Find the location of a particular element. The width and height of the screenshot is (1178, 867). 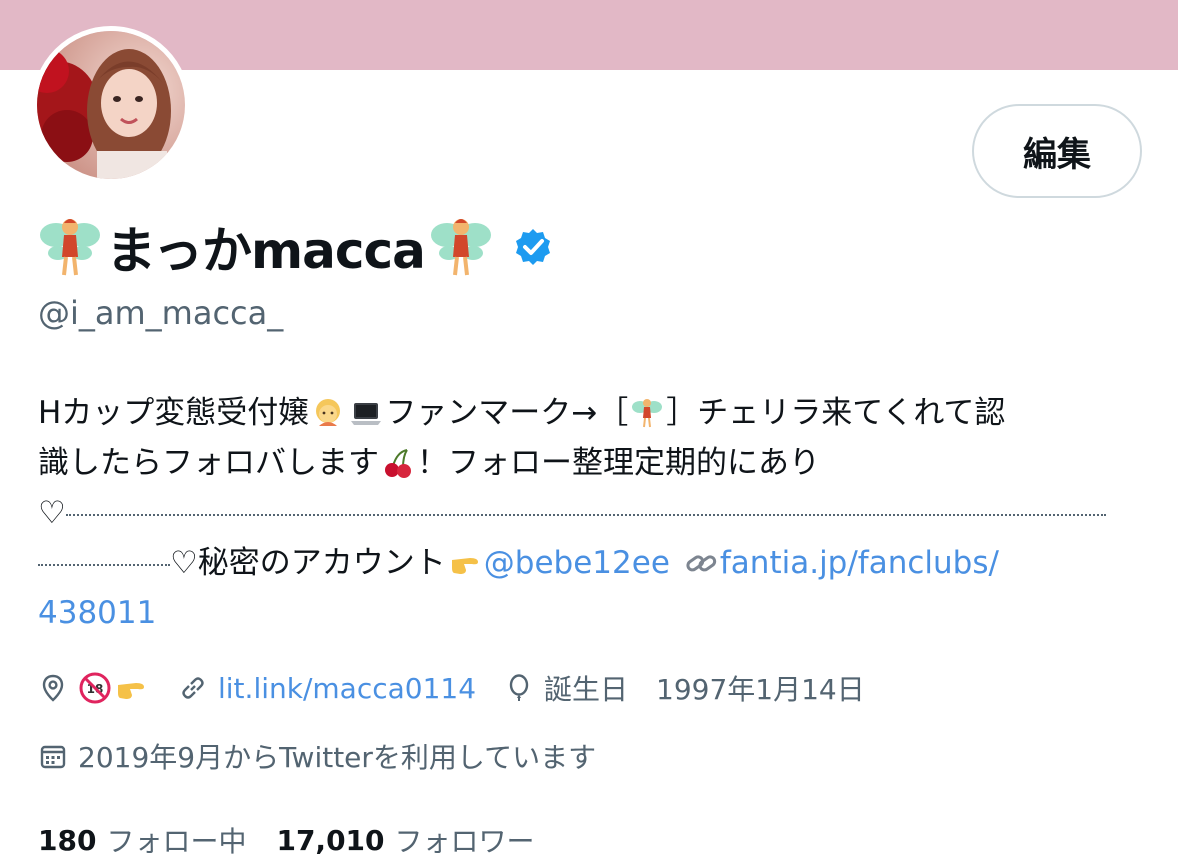

following-count: 180 is located at coordinates (67, 840).